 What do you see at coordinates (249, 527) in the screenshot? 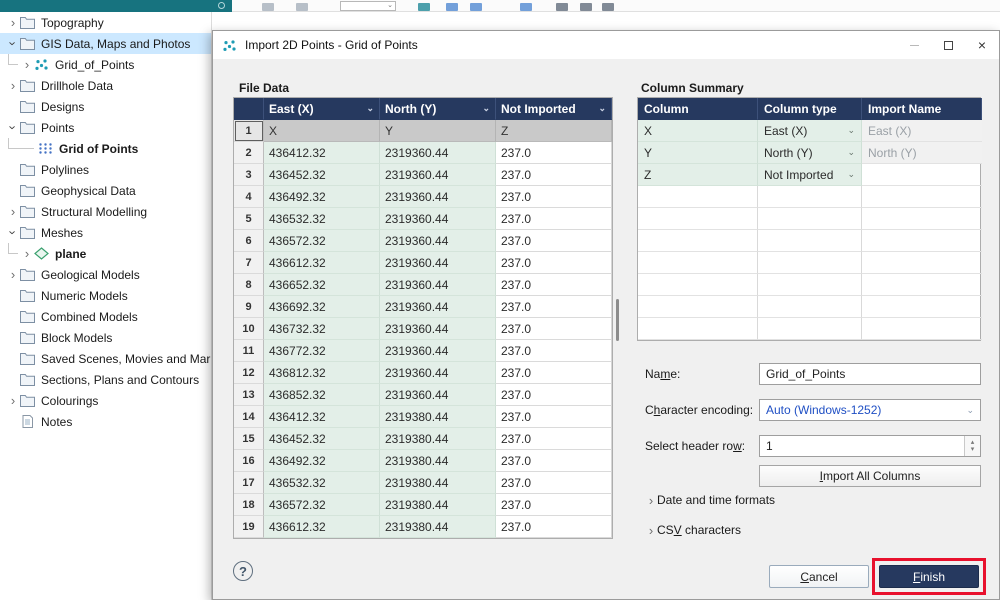
I see `row-number: 19` at bounding box center [249, 527].